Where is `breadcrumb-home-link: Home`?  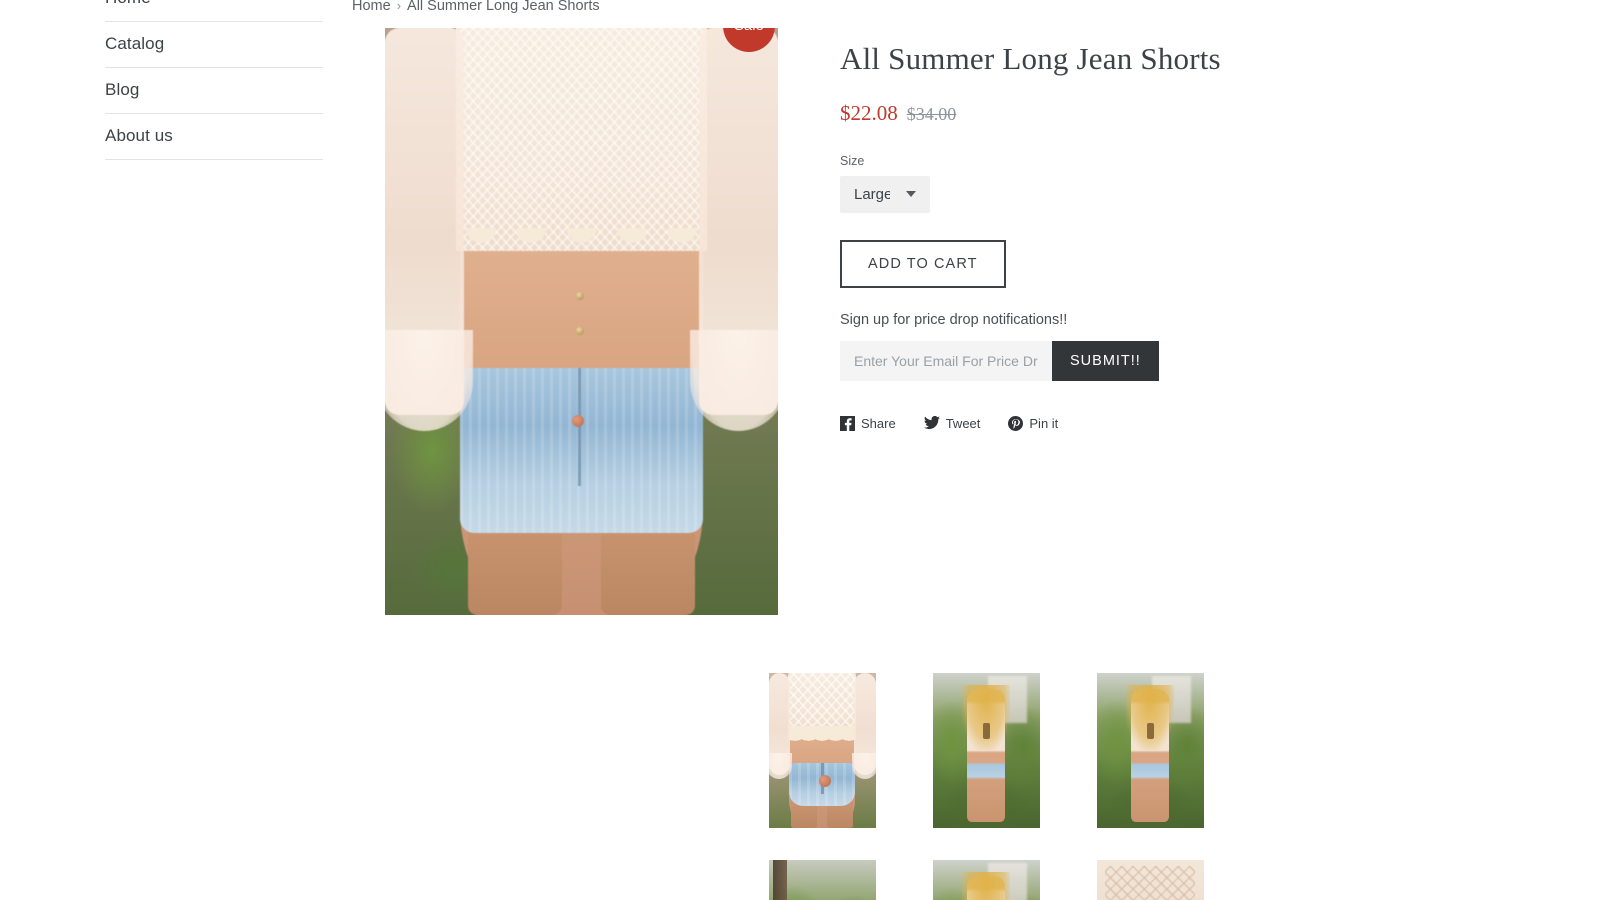
breadcrumb-home-link: Home is located at coordinates (371, 7).